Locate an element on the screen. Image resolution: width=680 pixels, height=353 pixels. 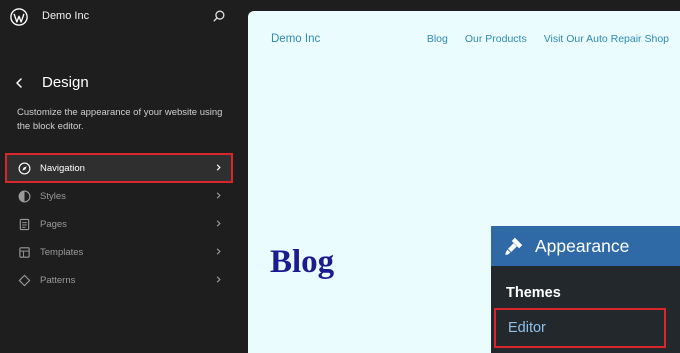
appearance-menu: Appearance Themes Editor is located at coordinates (585, 289).